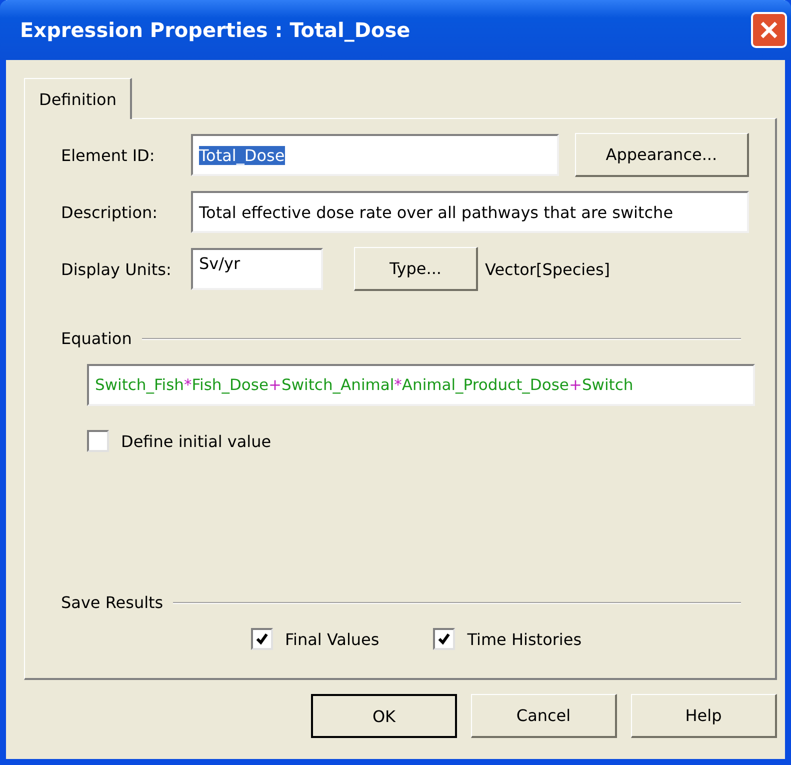 The width and height of the screenshot is (791, 765). What do you see at coordinates (257, 269) in the screenshot?
I see `input-field: Sv/yr` at bounding box center [257, 269].